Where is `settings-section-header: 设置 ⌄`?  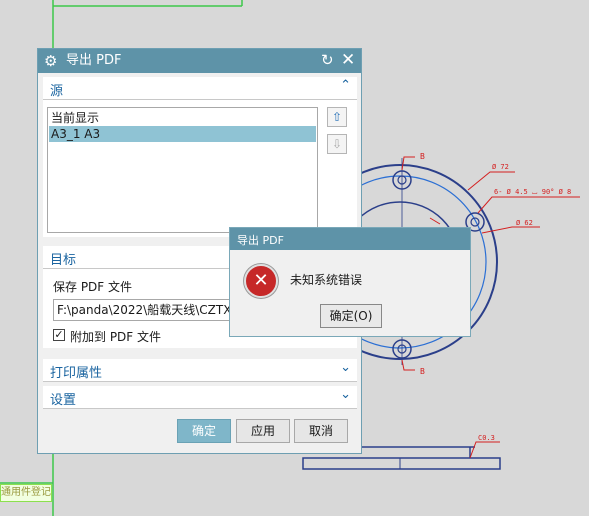 settings-section-header: 设置 ⌄ is located at coordinates (200, 397).